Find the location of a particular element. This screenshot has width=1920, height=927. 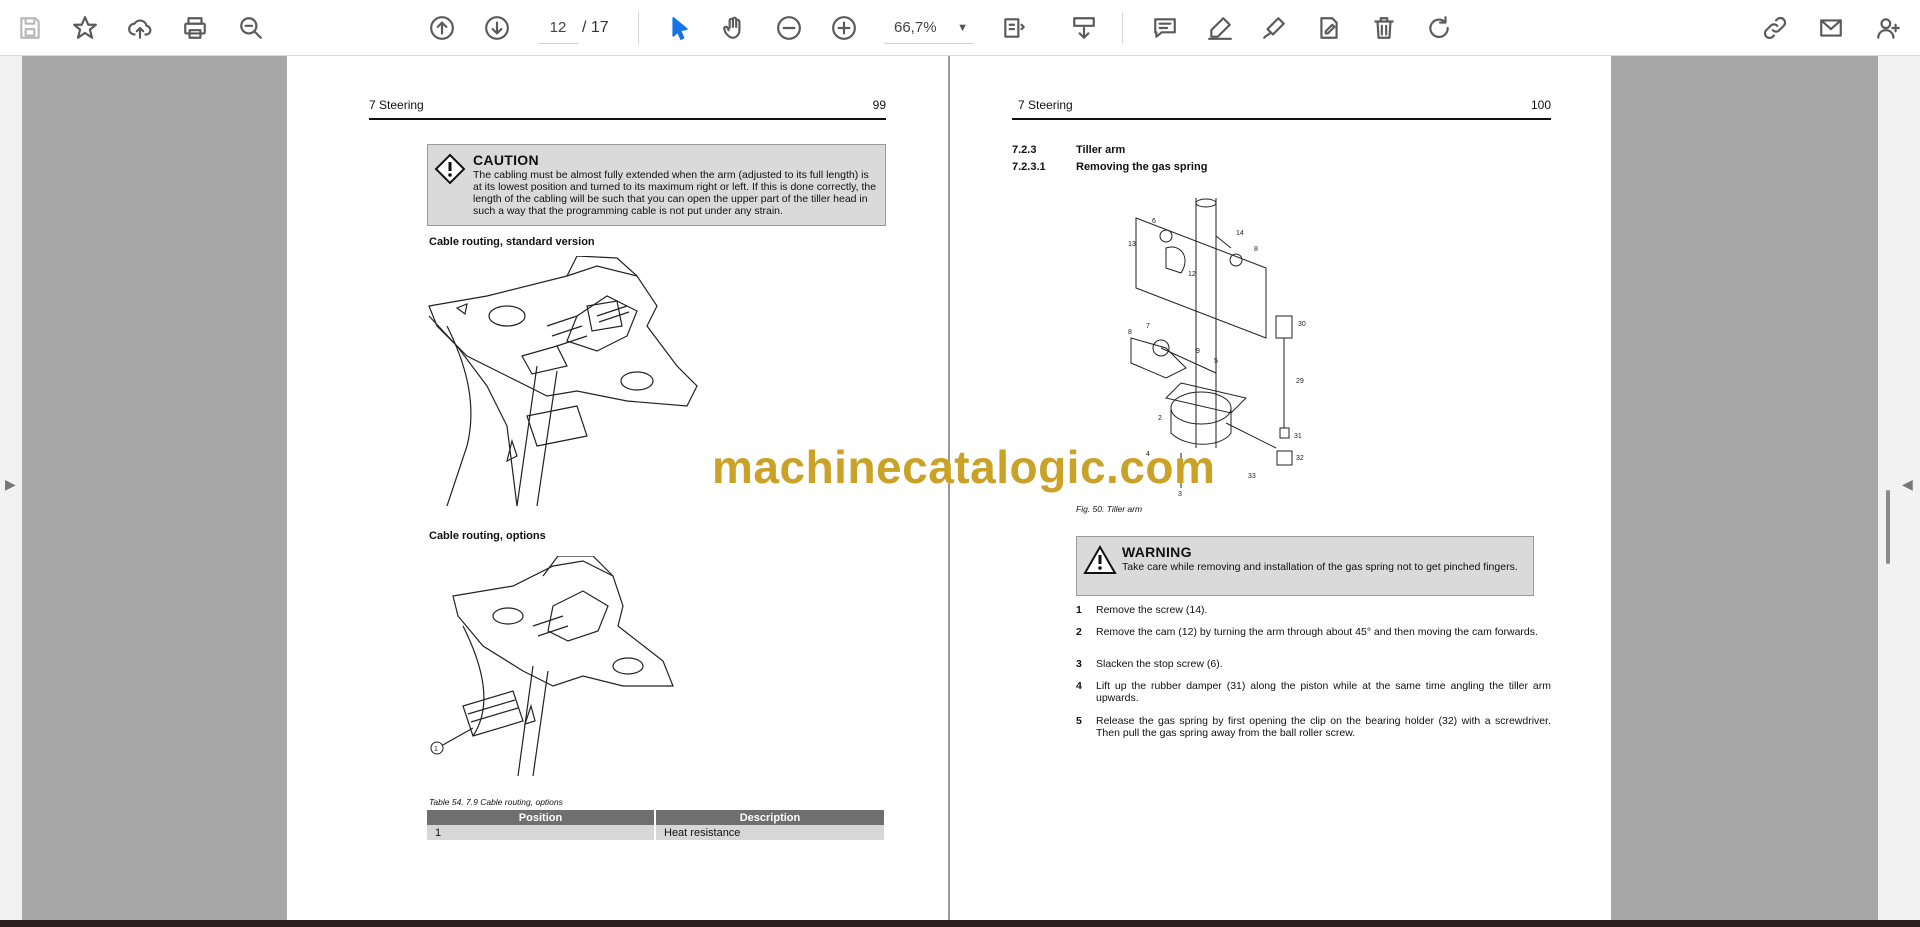

chevron-left-icon: ◀ is located at coordinates (1907, 484).